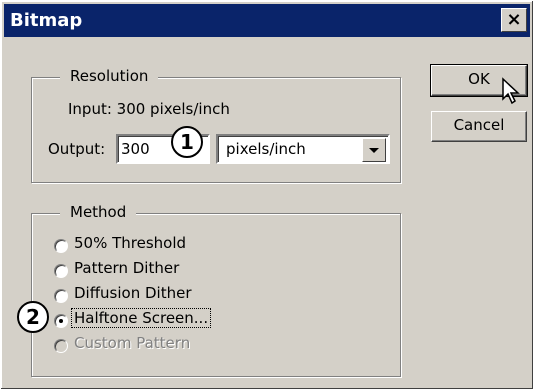  What do you see at coordinates (46, 20) in the screenshot?
I see `dialog-title: Bitmap` at bounding box center [46, 20].